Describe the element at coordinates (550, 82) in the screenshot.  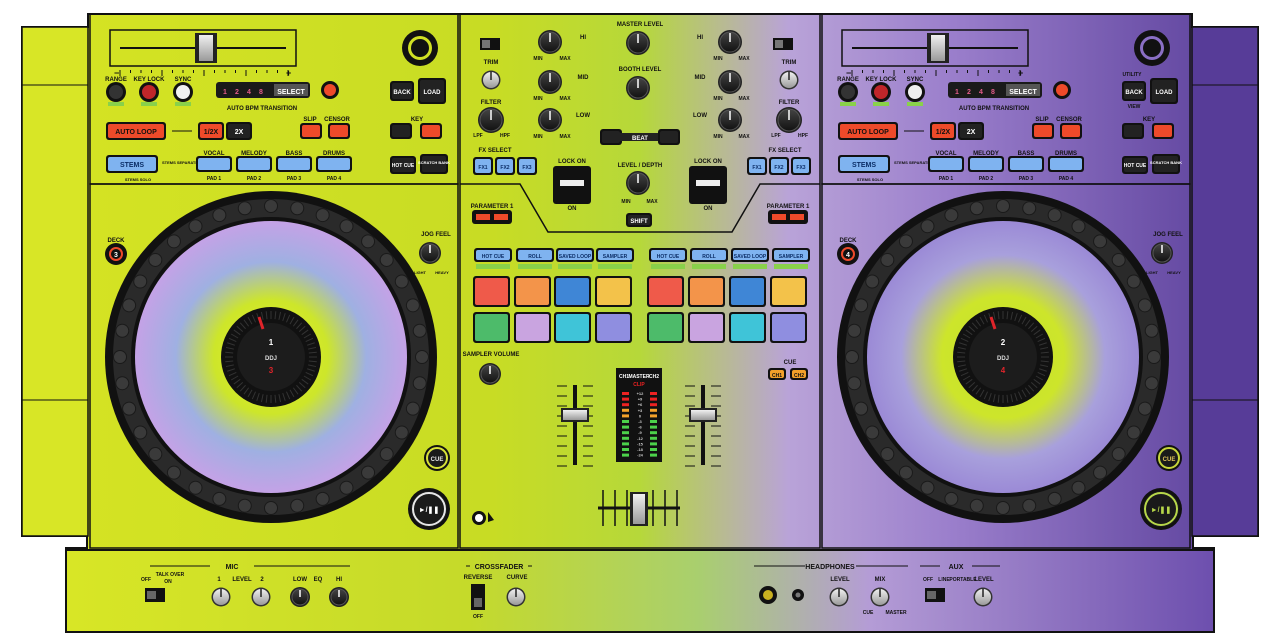
I see `mid-knob-ch1` at that location.